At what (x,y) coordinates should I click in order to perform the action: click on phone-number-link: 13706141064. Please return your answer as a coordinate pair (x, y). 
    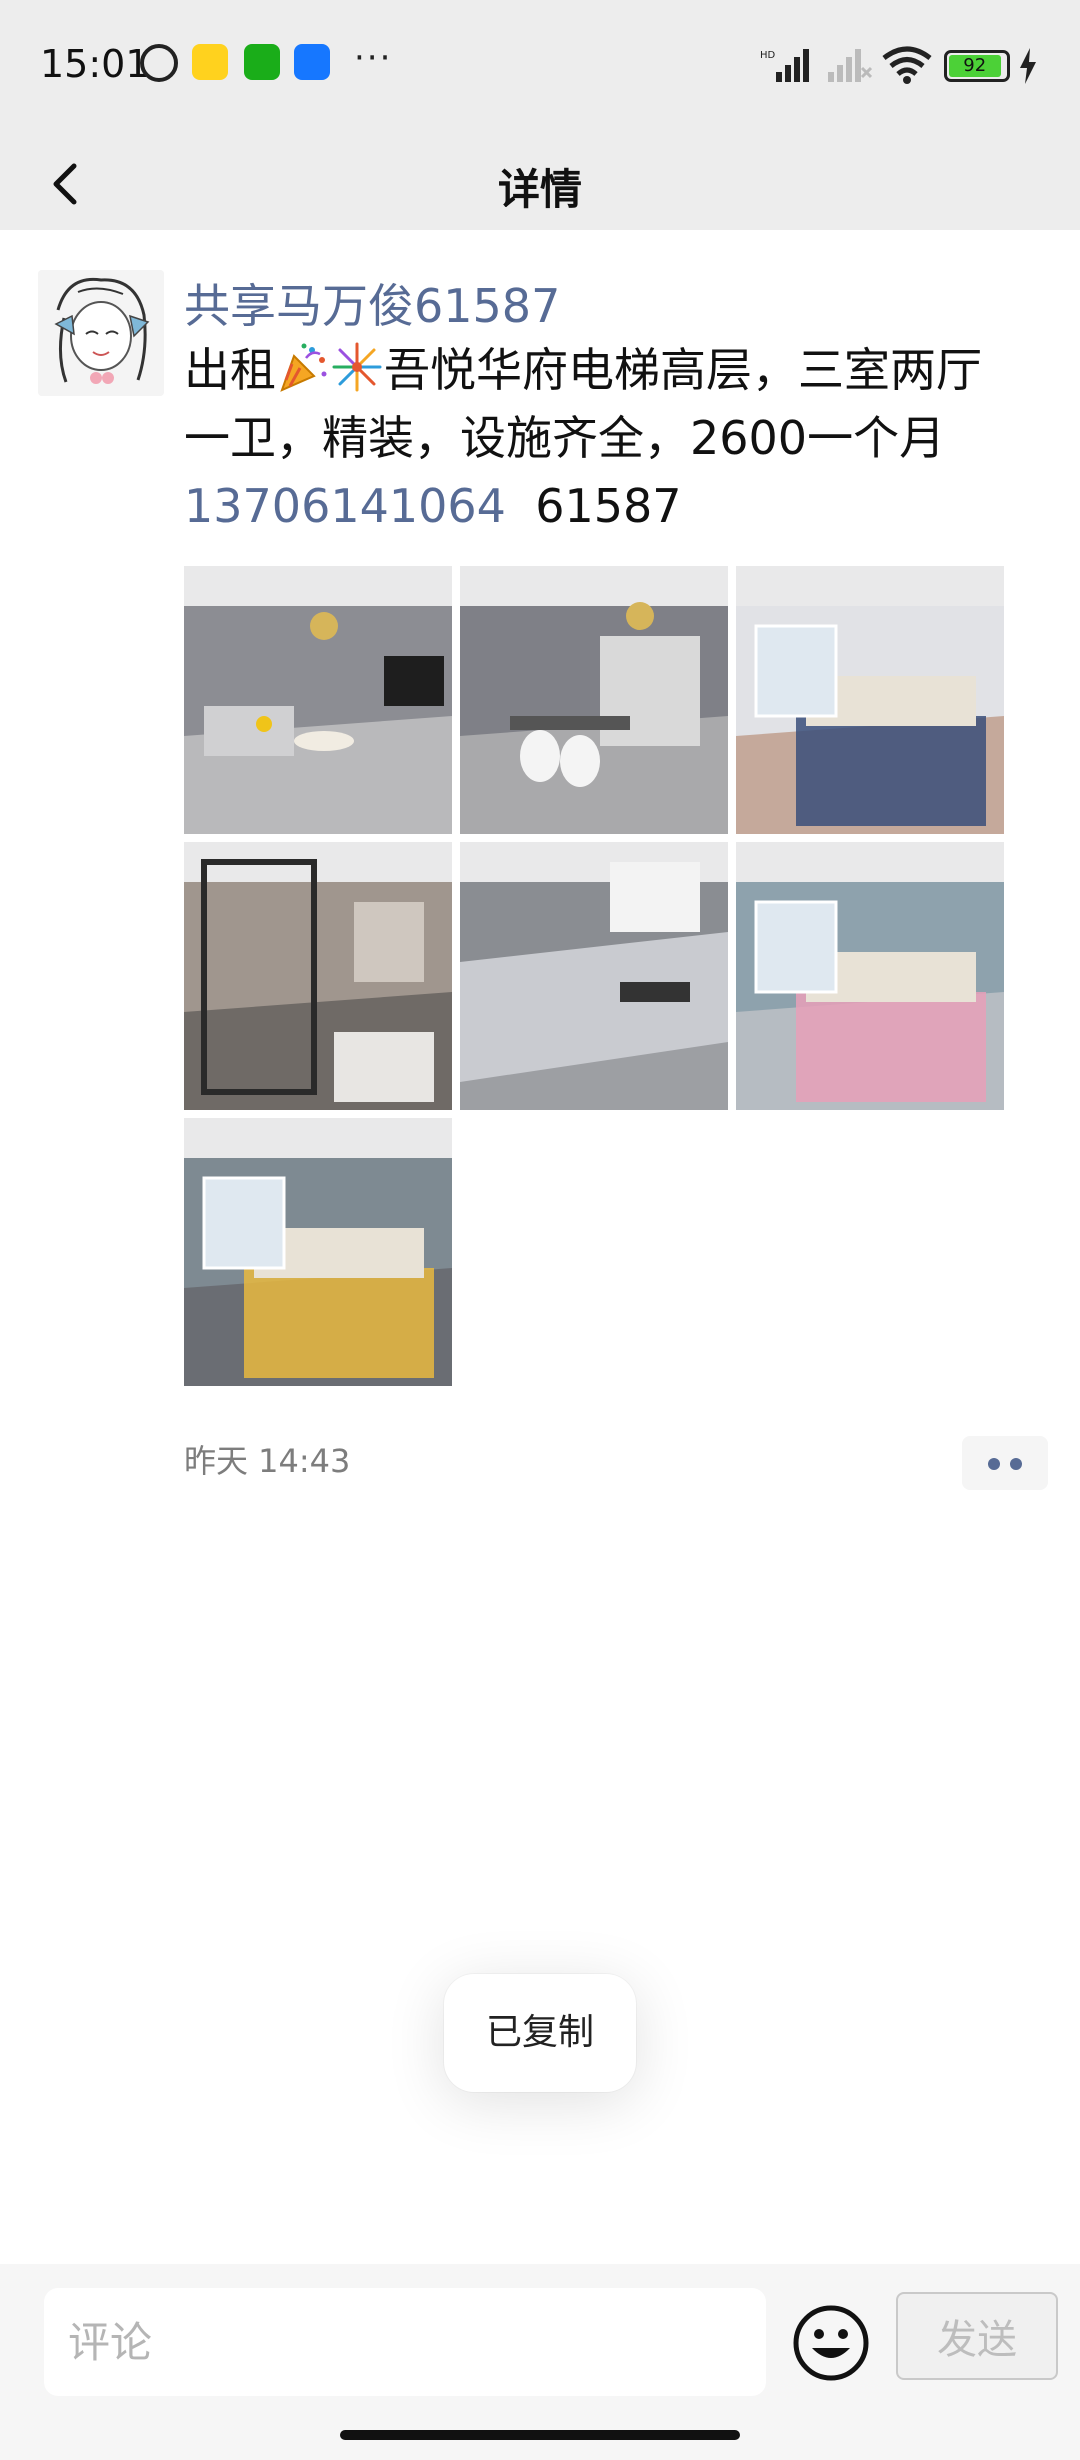
    Looking at the image, I should click on (345, 506).